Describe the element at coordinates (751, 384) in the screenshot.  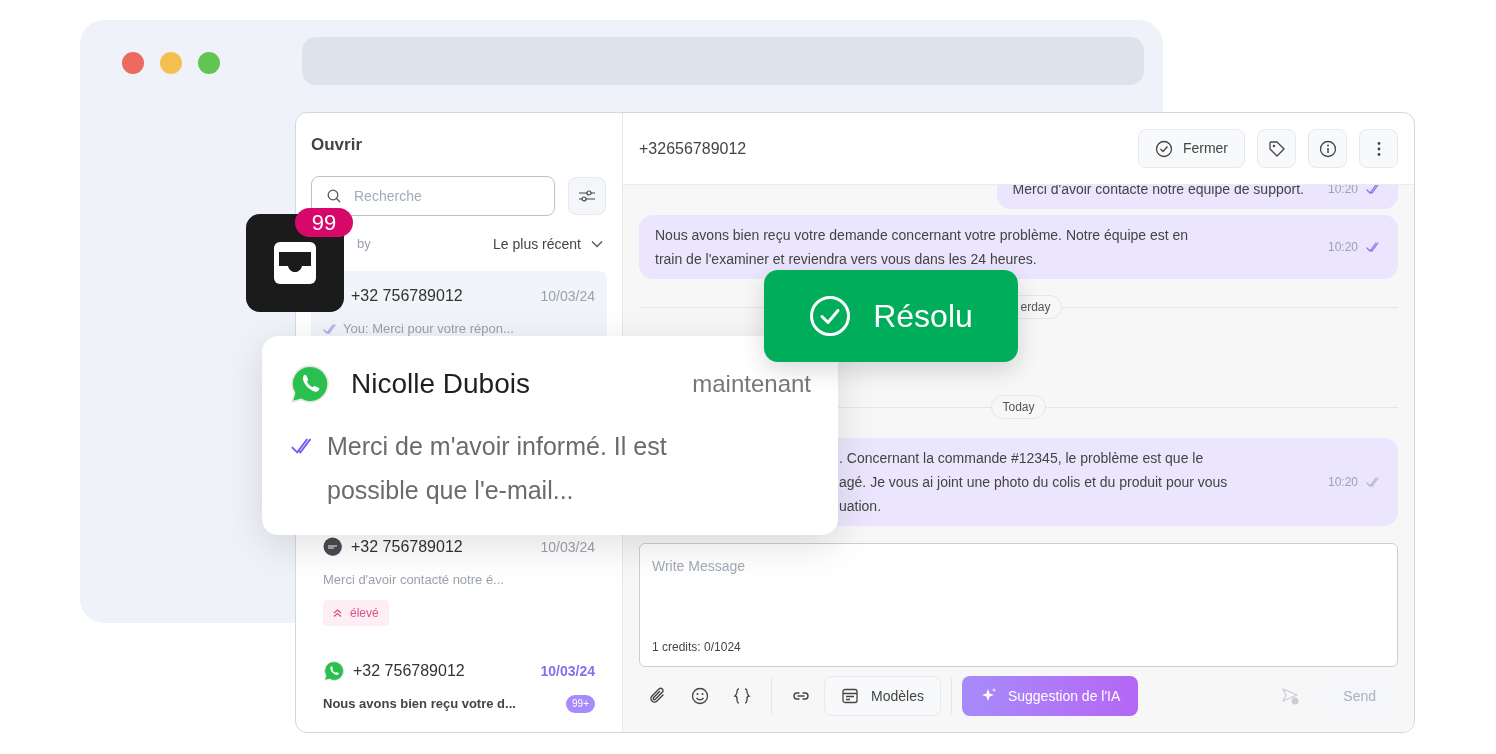
I see `notification-time: maintenant` at that location.